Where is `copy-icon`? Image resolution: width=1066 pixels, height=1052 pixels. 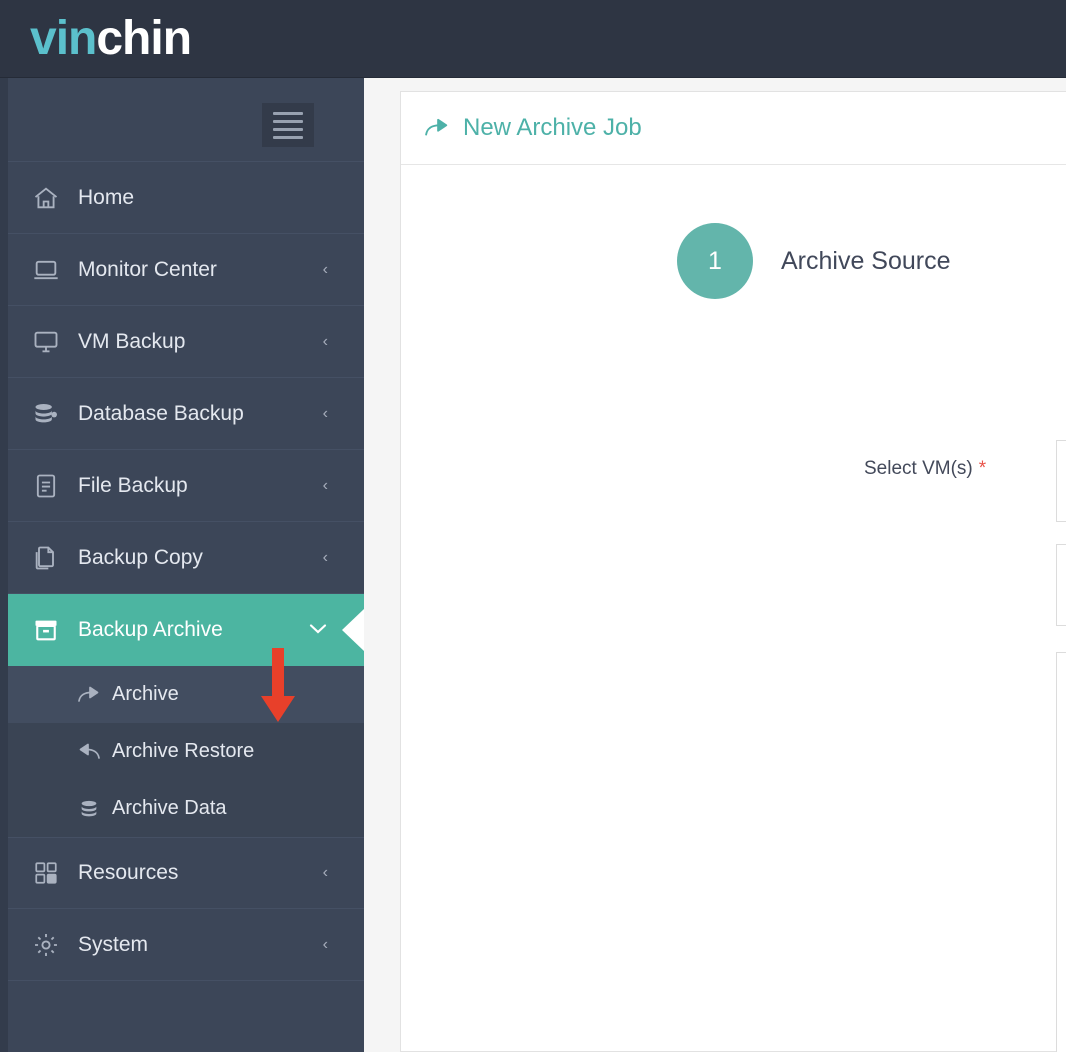
copy-icon is located at coordinates (46, 558).